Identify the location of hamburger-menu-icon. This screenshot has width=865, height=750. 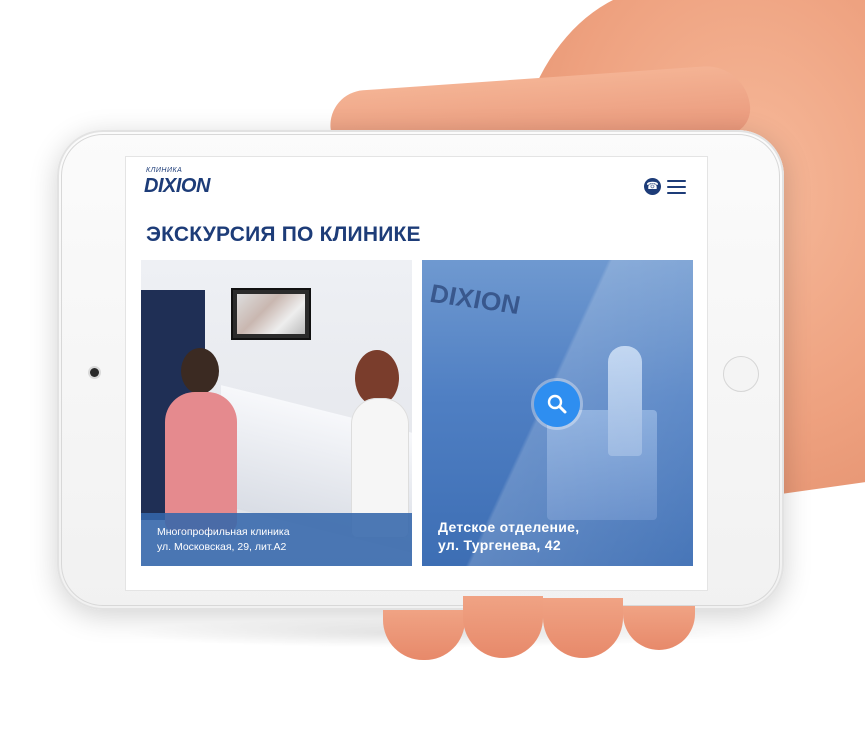
(676, 187).